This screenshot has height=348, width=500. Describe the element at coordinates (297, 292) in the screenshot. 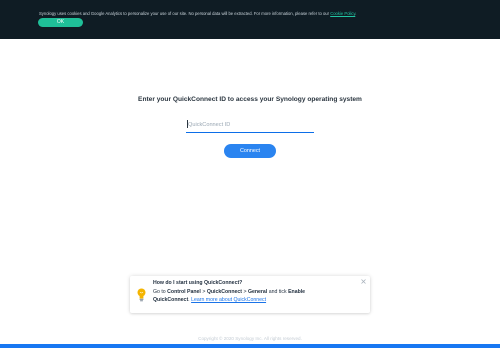

I see `help-enable: Enable` at that location.